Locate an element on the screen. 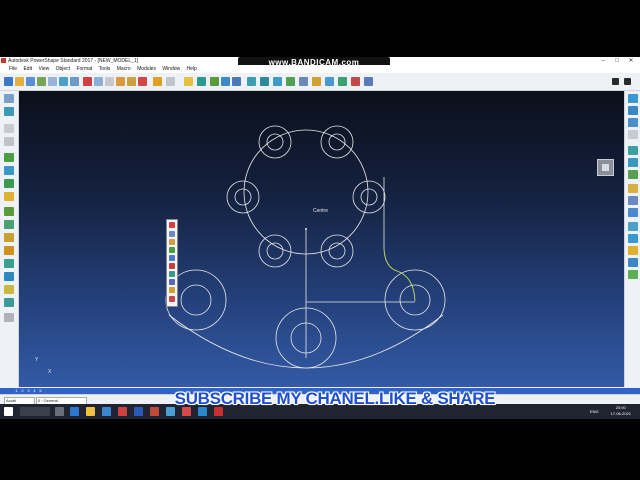 The width and height of the screenshot is (640, 480). section-icon is located at coordinates (633, 262).